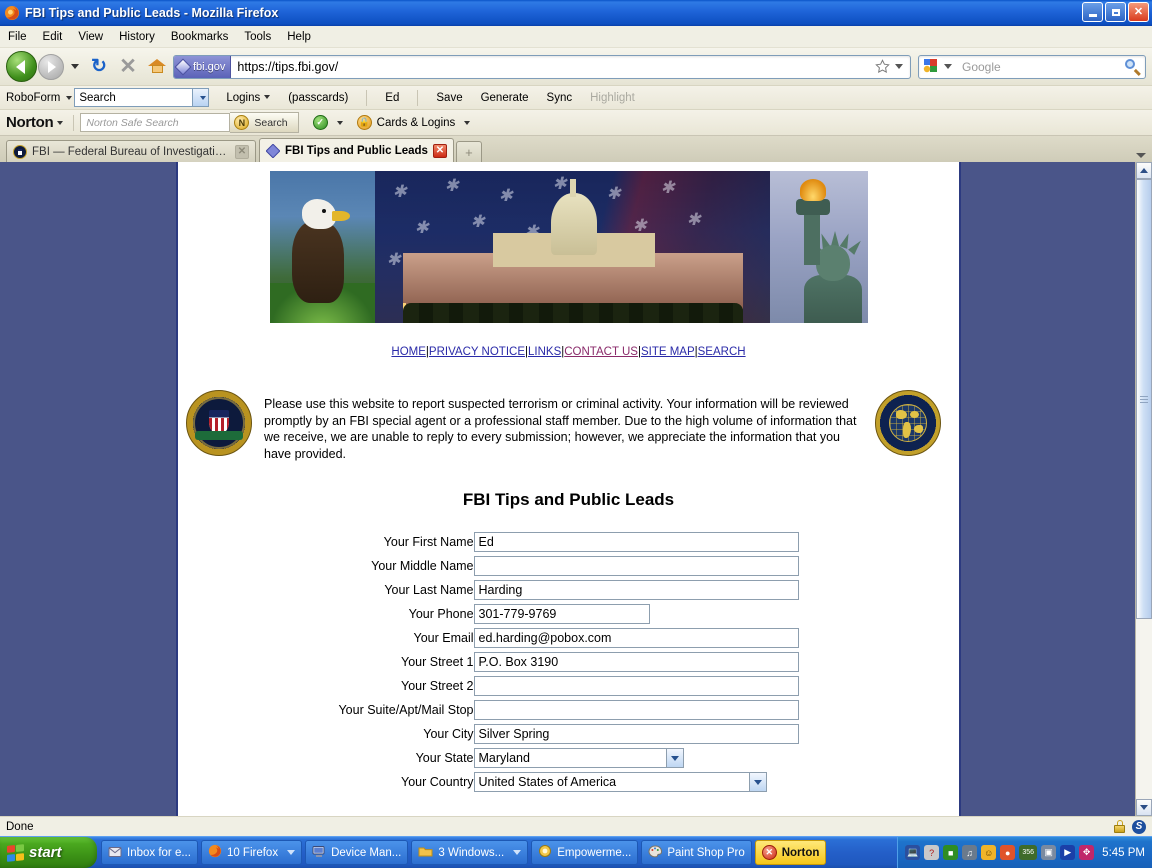  I want to click on menu-item-view: View, so click(90, 37).